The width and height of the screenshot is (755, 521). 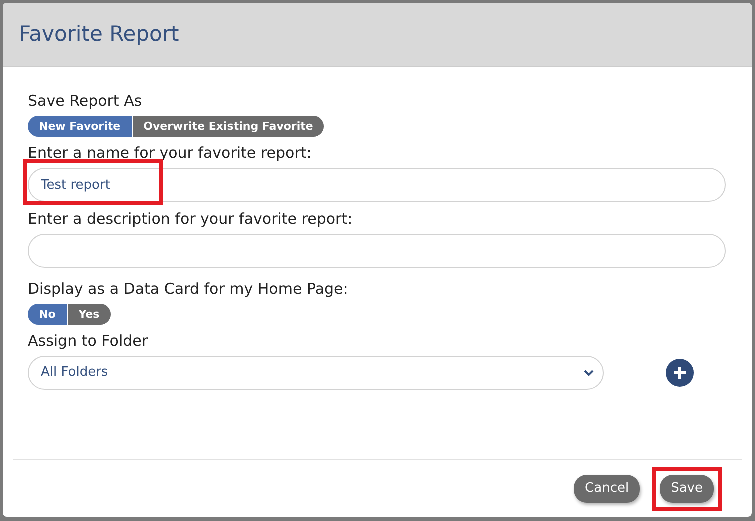 What do you see at coordinates (680, 373) in the screenshot?
I see `add-icon` at bounding box center [680, 373].